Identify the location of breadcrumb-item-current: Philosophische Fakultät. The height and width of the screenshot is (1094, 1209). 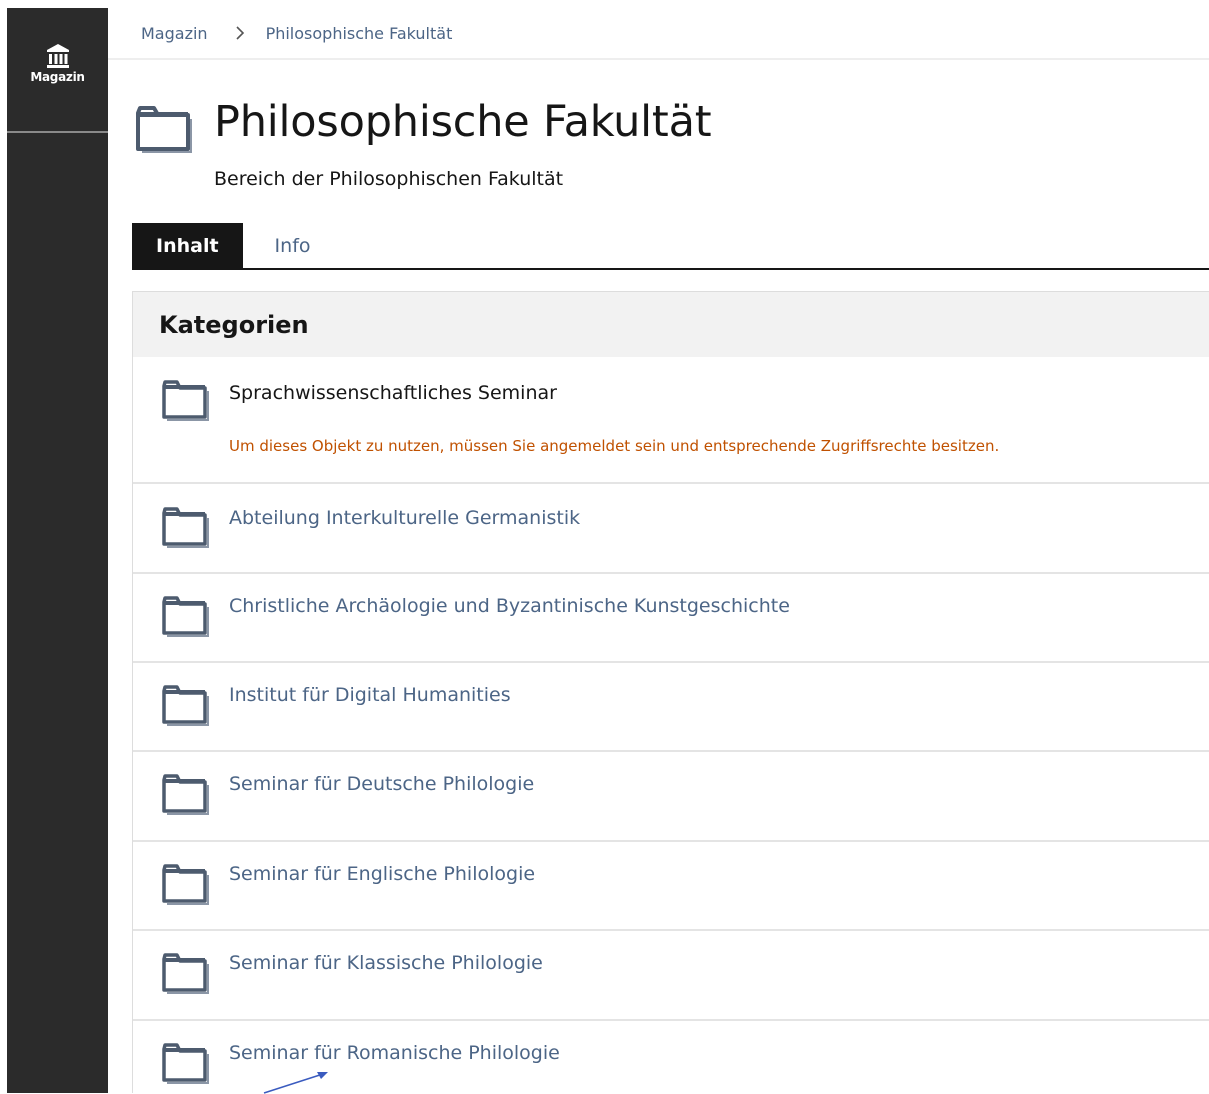
(359, 33).